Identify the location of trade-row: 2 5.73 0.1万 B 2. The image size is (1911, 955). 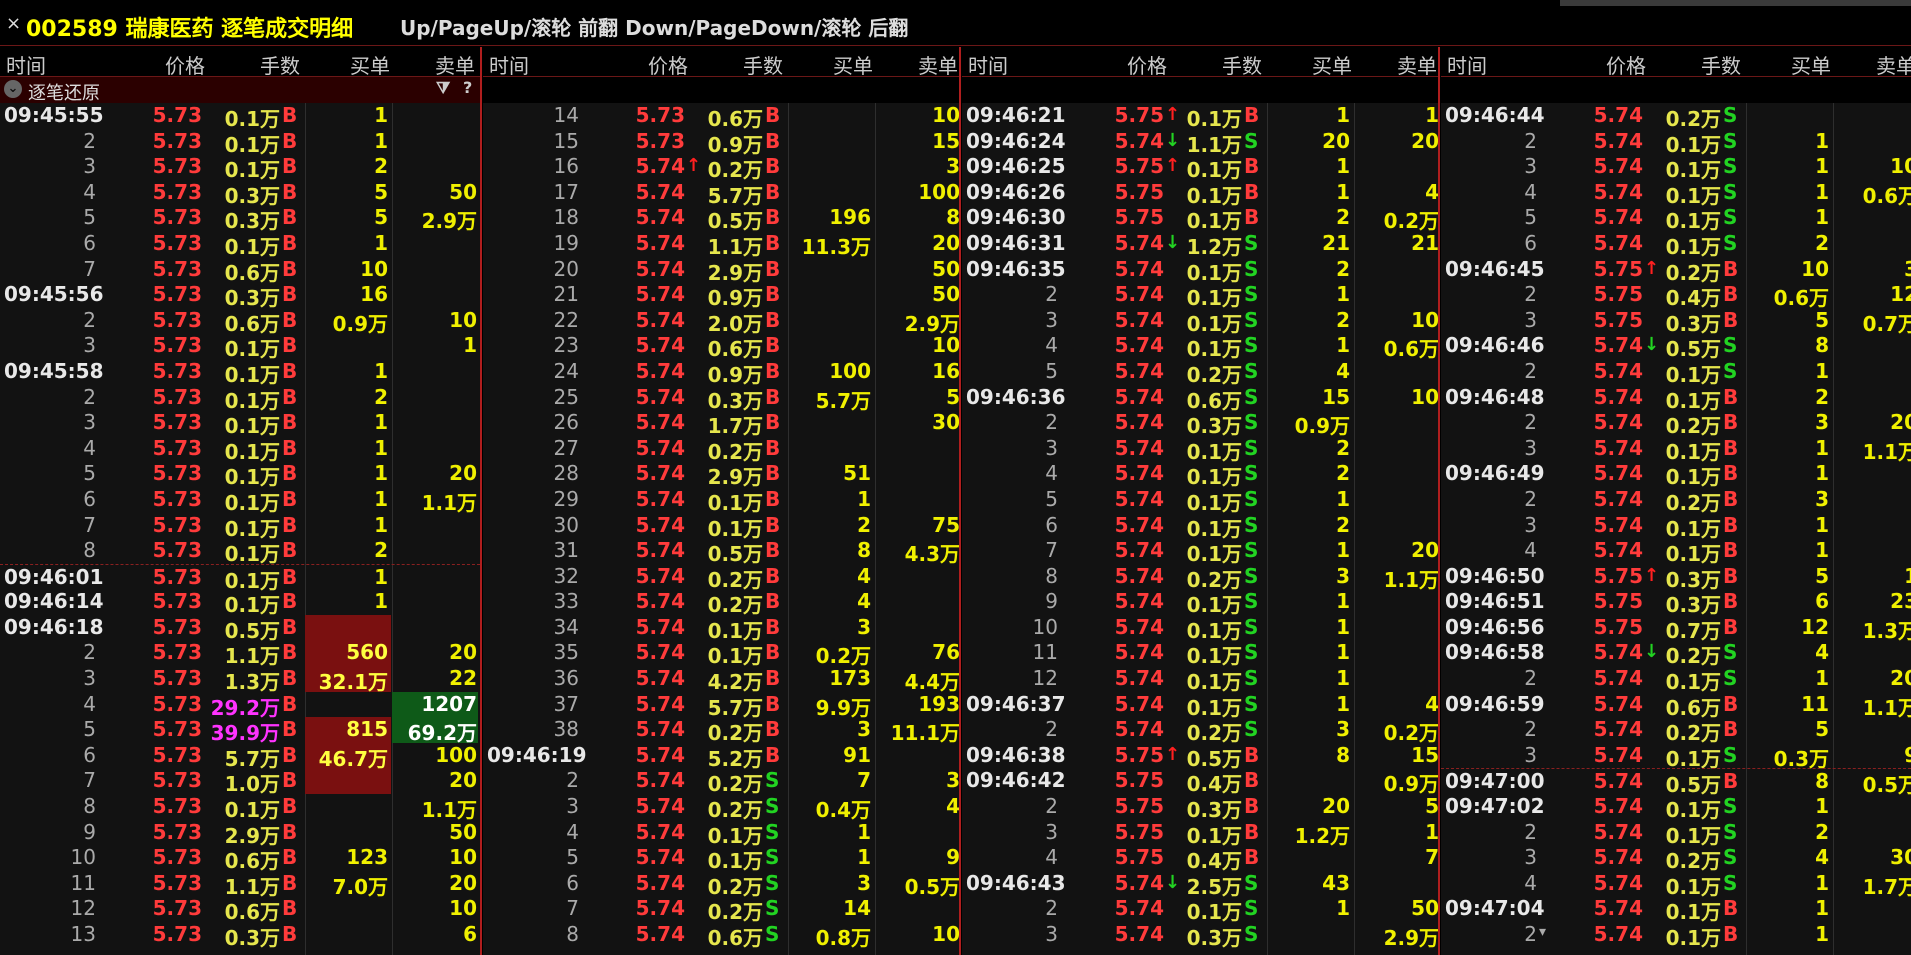
(240, 399).